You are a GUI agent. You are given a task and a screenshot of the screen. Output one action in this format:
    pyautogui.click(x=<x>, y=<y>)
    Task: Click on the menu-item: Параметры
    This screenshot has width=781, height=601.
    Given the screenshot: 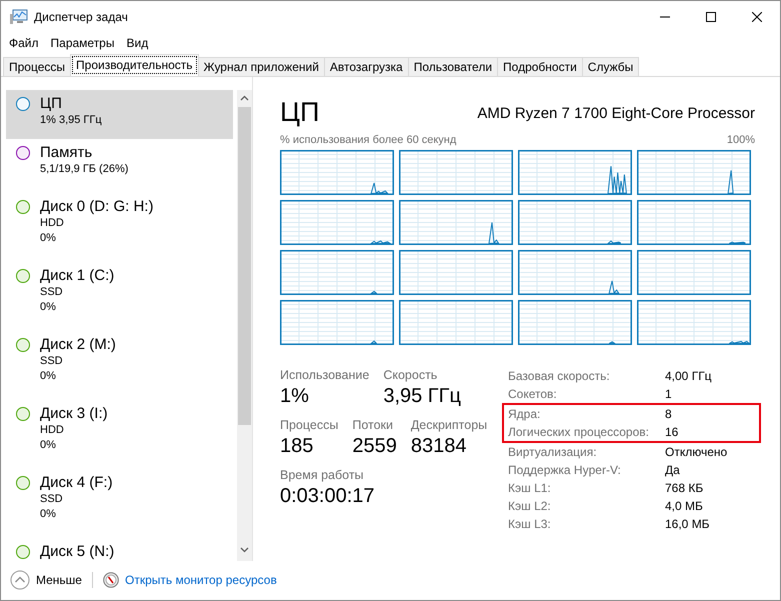 What is the action you would take?
    pyautogui.click(x=83, y=43)
    